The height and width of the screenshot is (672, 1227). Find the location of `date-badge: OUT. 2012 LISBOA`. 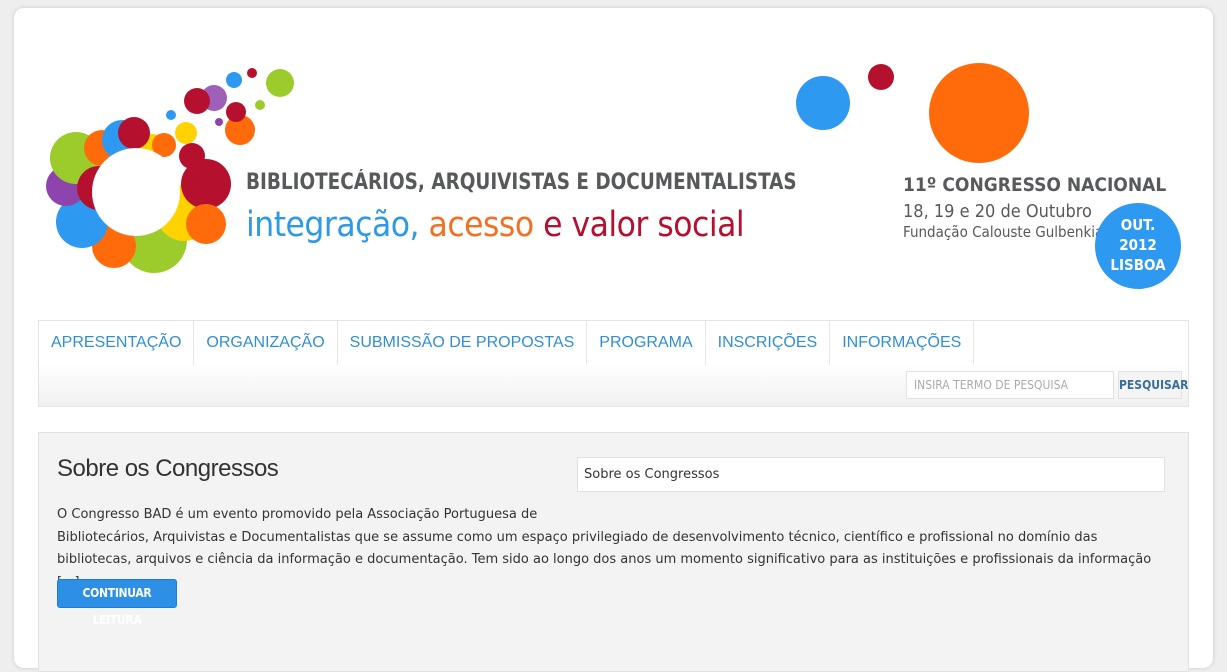

date-badge: OUT. 2012 LISBOA is located at coordinates (1138, 246).